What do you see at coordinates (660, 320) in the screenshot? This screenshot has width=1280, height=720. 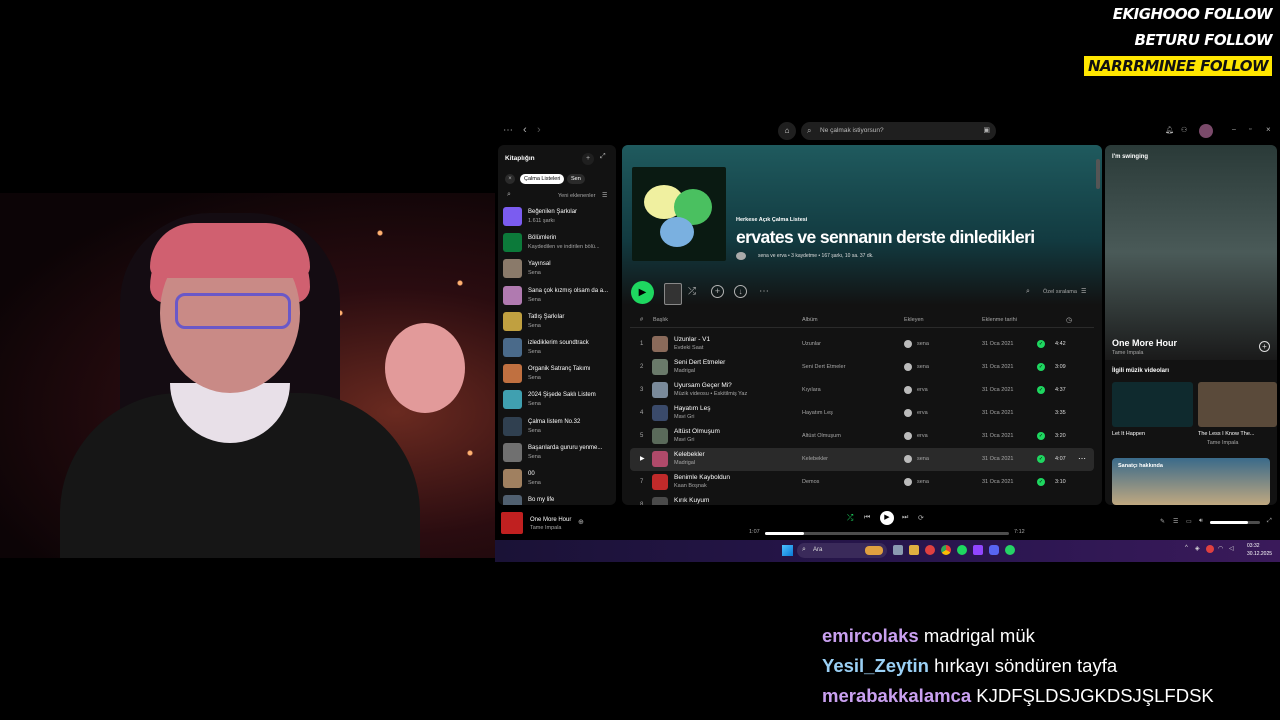 I see `column-title: Başlık` at bounding box center [660, 320].